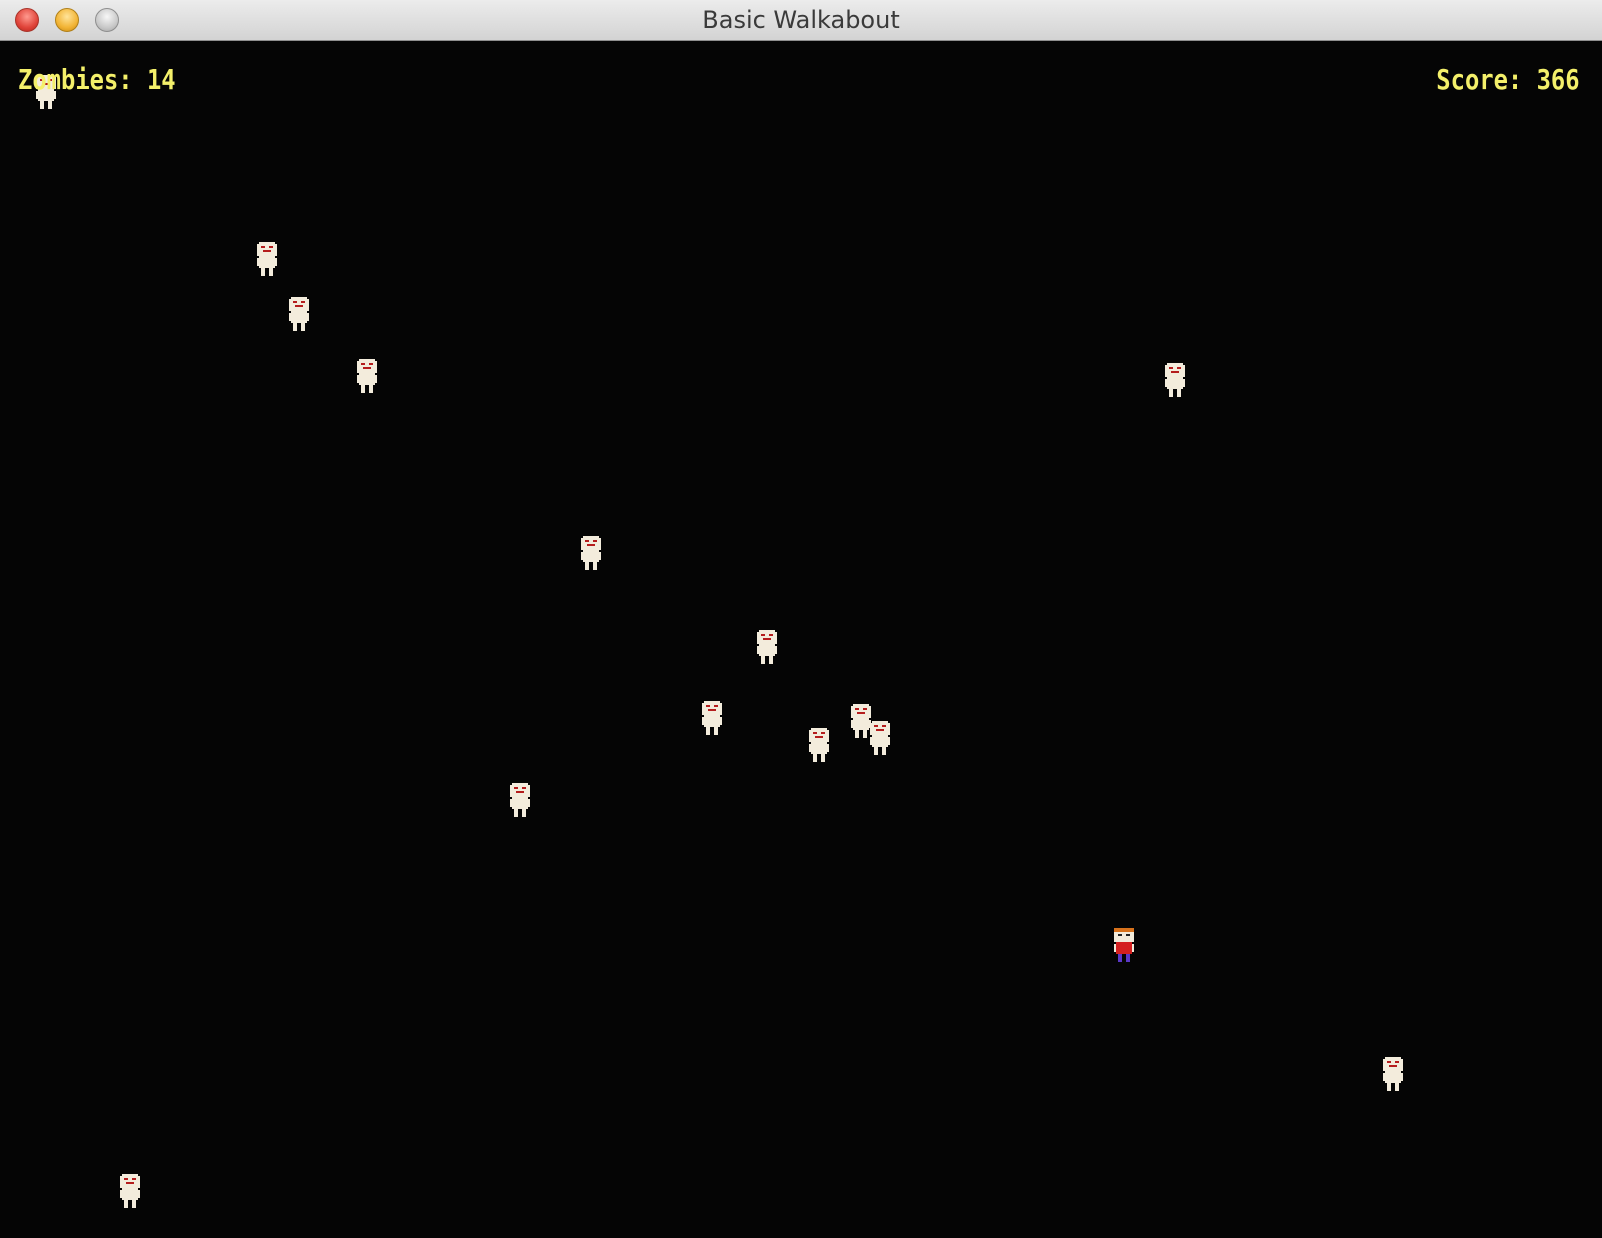 The image size is (1602, 1238). Describe the element at coordinates (97, 79) in the screenshot. I see `zombie-count: Zombies: 14` at that location.